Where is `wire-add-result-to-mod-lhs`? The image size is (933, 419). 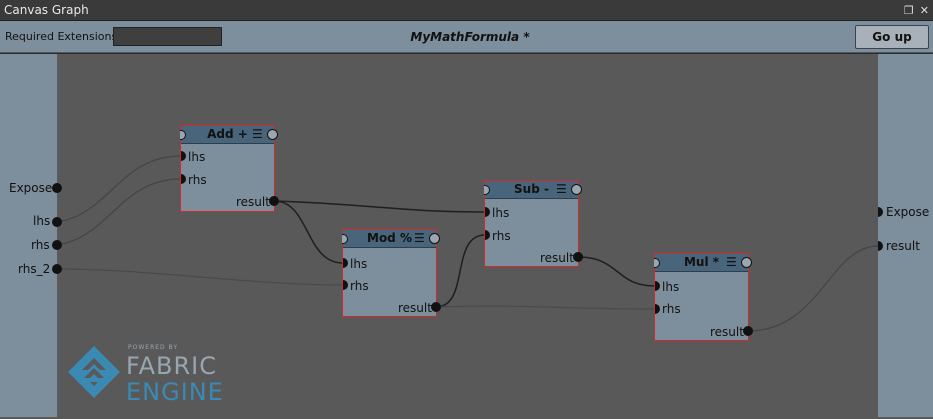 wire-add-result-to-mod-lhs is located at coordinates (308, 232).